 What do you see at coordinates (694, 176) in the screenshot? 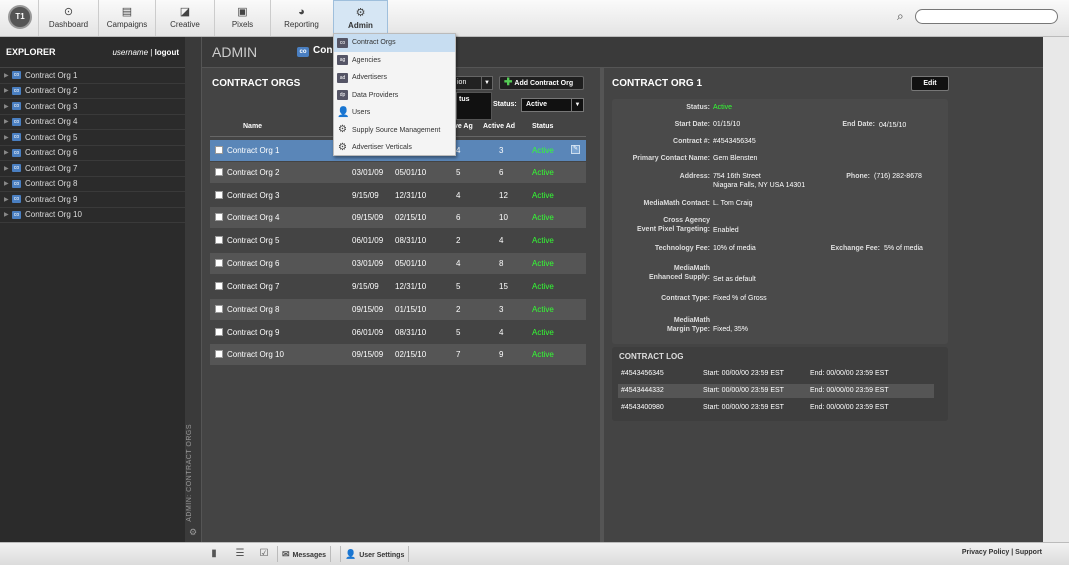
I see `address-label: Address:` at bounding box center [694, 176].